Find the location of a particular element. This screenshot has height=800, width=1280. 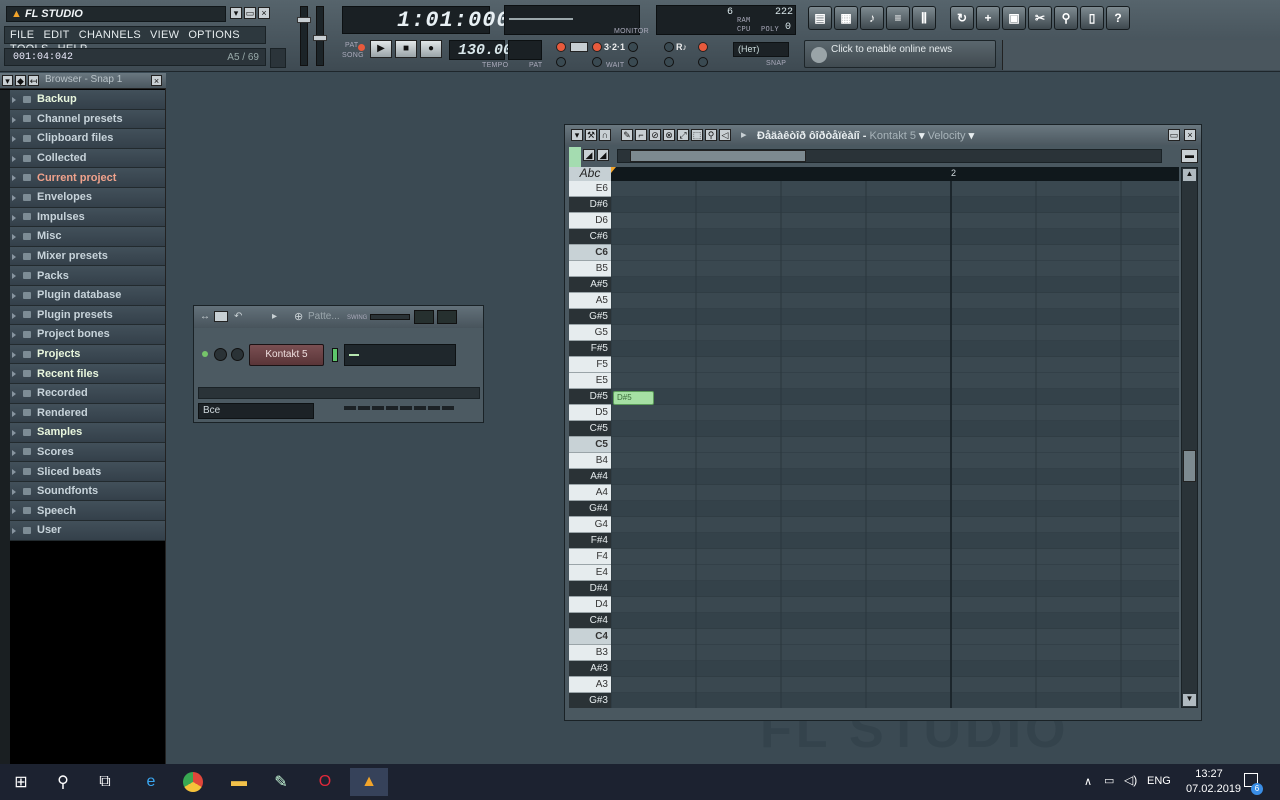

timeline-ruler: 2 is located at coordinates (895, 174).